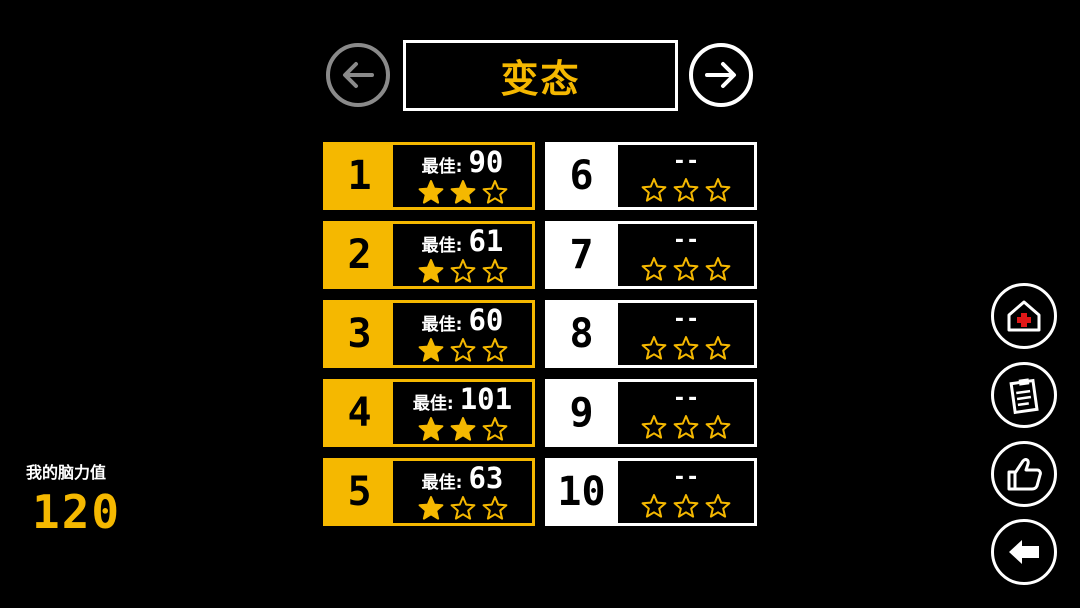  I want to click on back-arrow-icon, so click(1024, 552).